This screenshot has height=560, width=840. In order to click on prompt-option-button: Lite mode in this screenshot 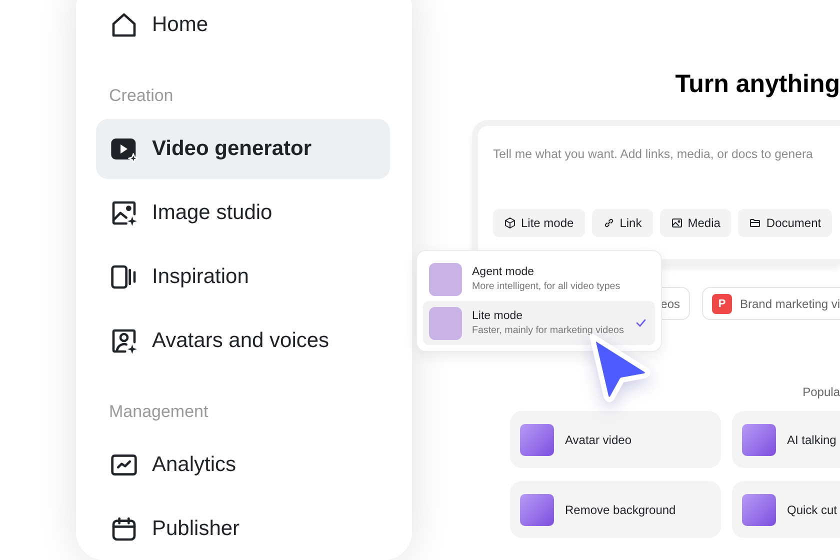, I will do `click(539, 223)`.